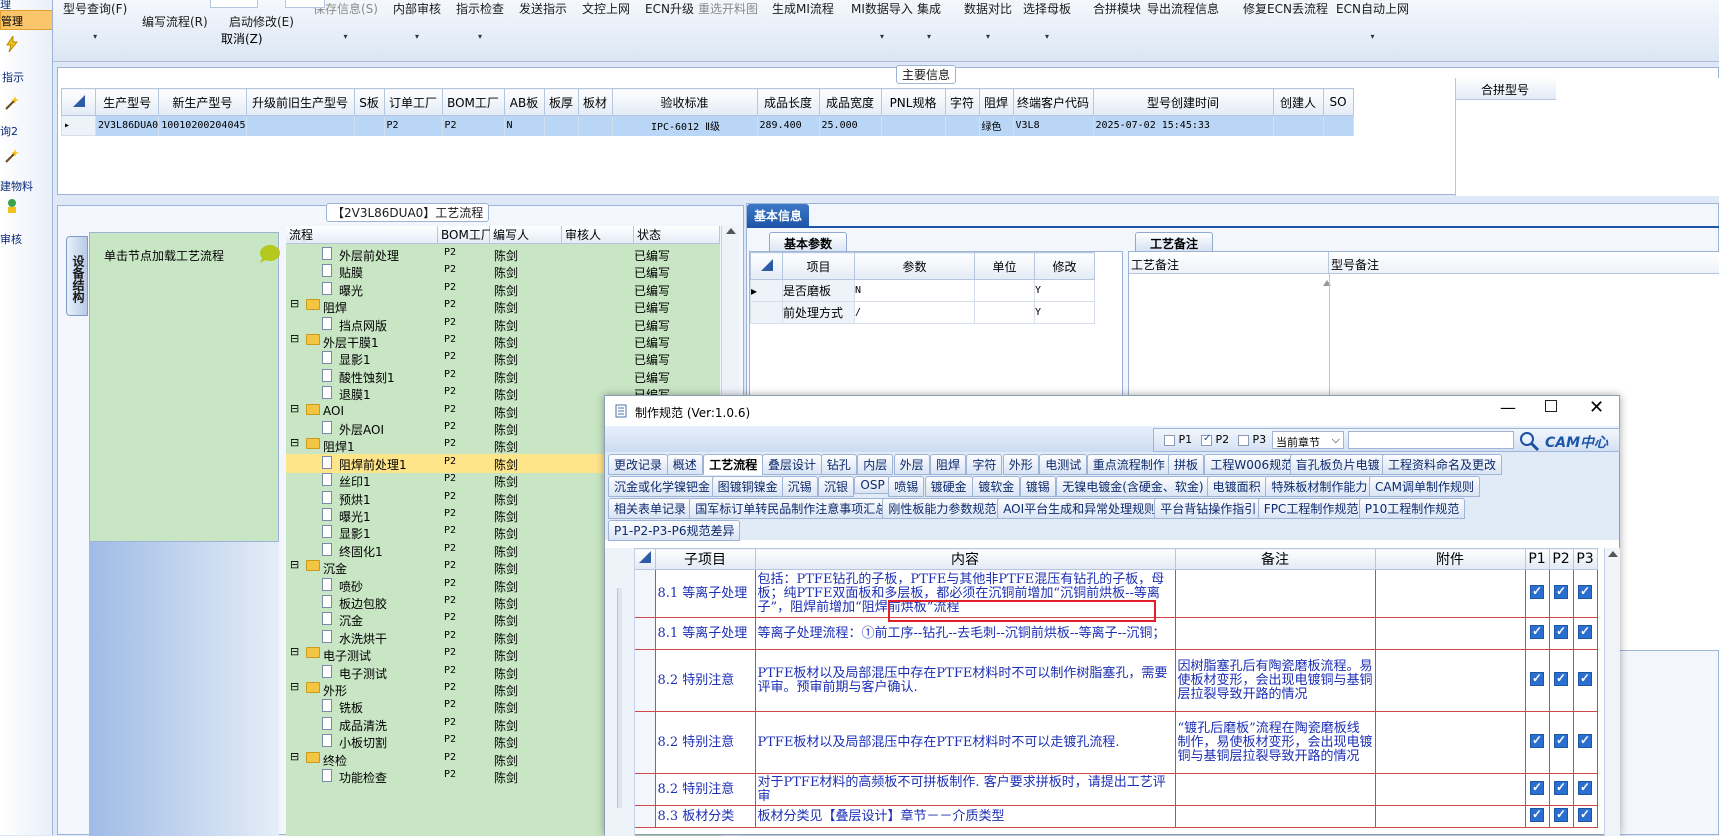 This screenshot has height=836, width=1719. What do you see at coordinates (1319, 486) in the screenshot?
I see `spec-tab: 特殊板材制作能力` at bounding box center [1319, 486].